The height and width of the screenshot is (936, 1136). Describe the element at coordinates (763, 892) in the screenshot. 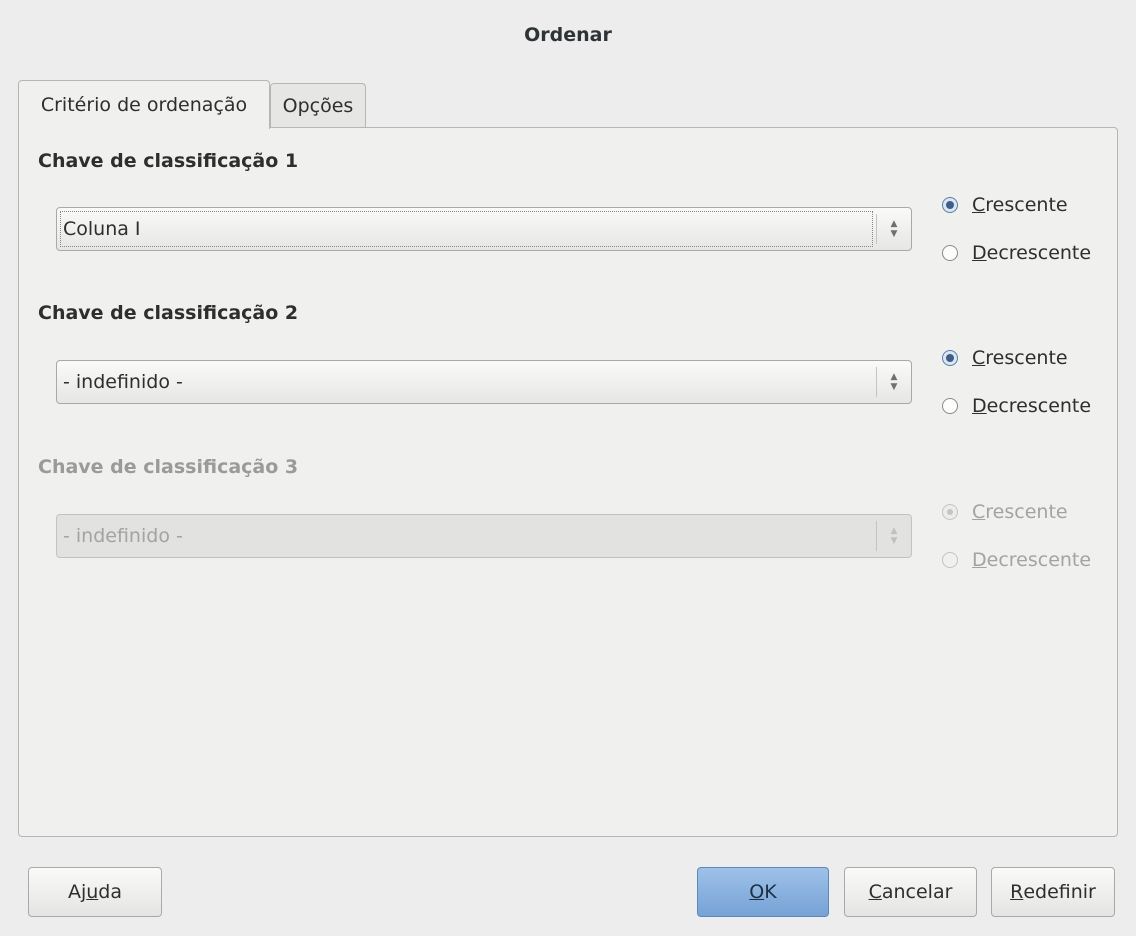

I see `ok-button: OK` at that location.